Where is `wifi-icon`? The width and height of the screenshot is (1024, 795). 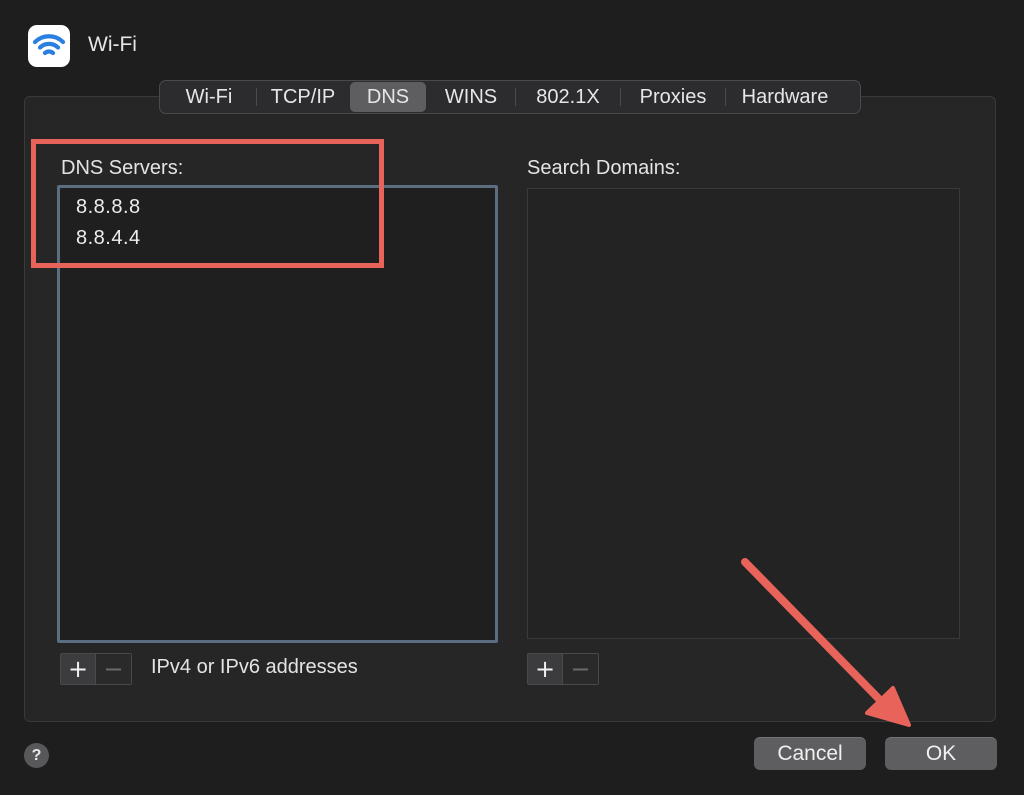 wifi-icon is located at coordinates (49, 45).